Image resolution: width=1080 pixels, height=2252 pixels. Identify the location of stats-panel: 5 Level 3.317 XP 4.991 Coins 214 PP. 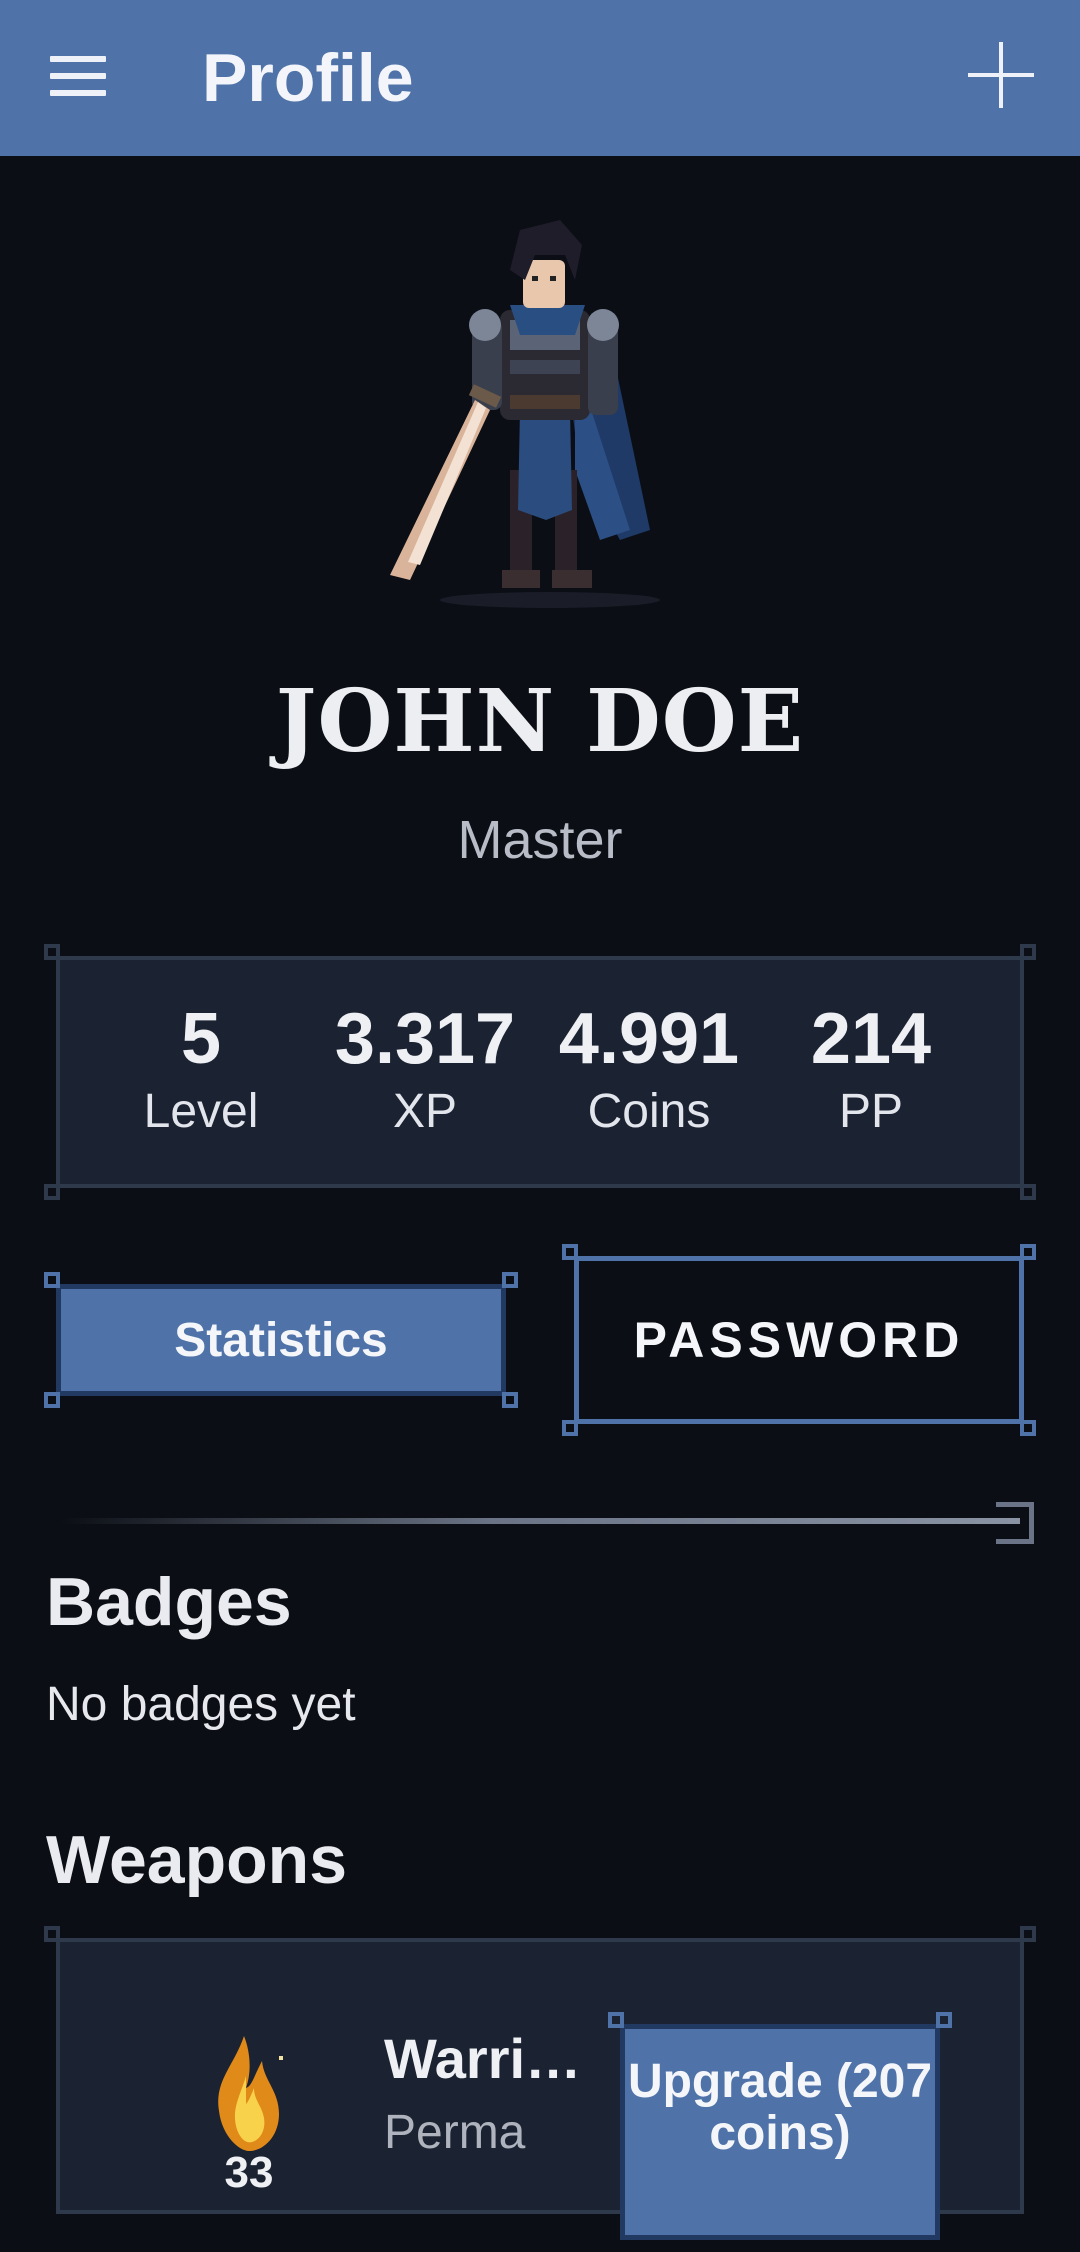
(540, 1072).